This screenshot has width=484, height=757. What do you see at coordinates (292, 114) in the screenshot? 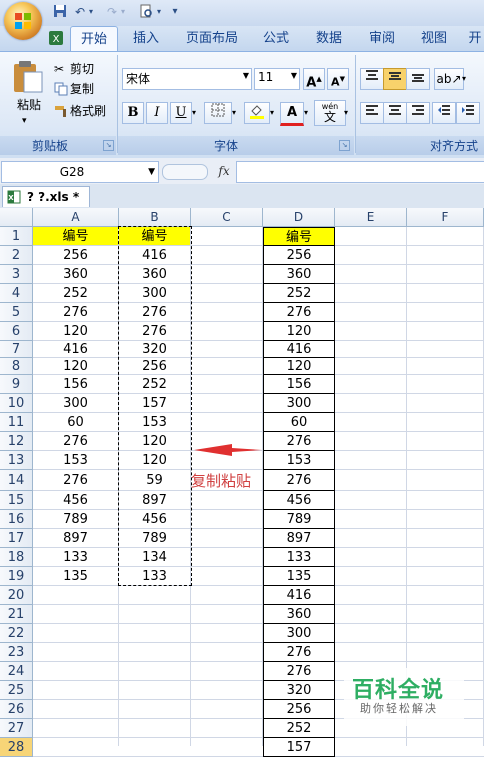
I see `font-color-button: A` at bounding box center [292, 114].